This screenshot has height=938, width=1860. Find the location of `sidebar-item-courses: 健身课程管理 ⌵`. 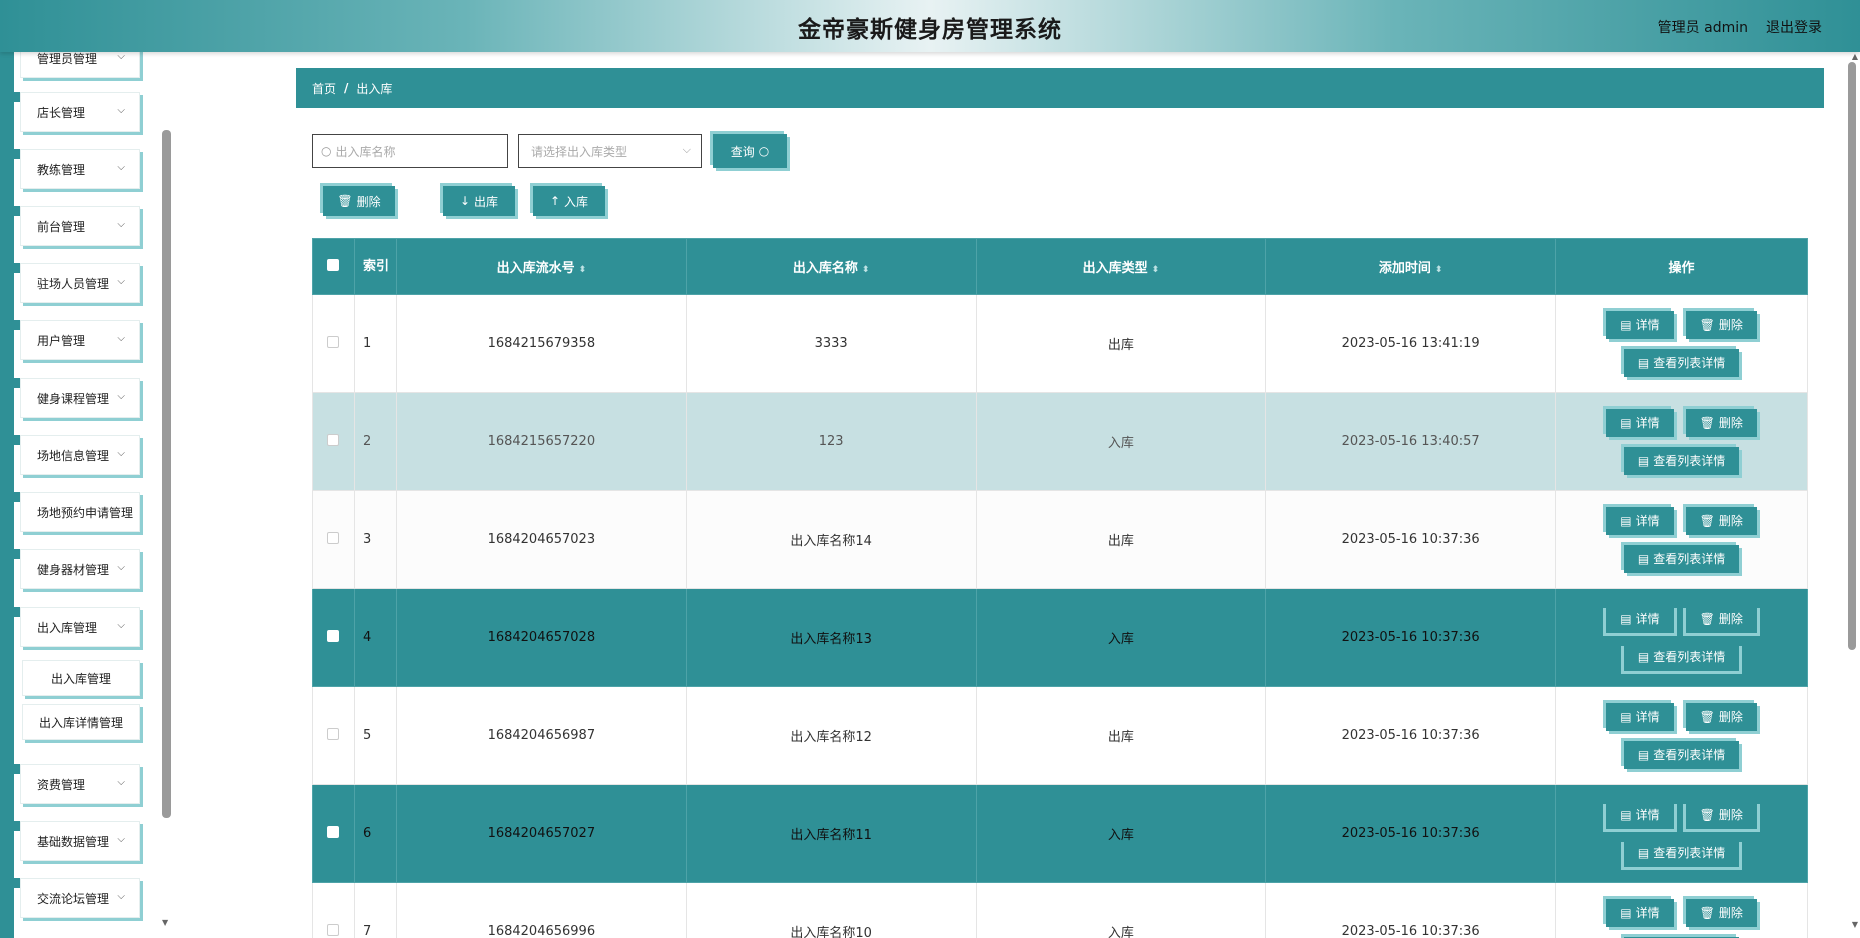

sidebar-item-courses: 健身课程管理 ⌵ is located at coordinates (80, 398).